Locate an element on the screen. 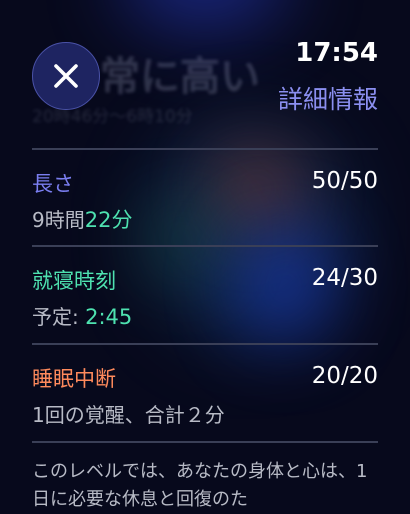 The height and width of the screenshot is (514, 410). background-glow is located at coordinates (205, 15).